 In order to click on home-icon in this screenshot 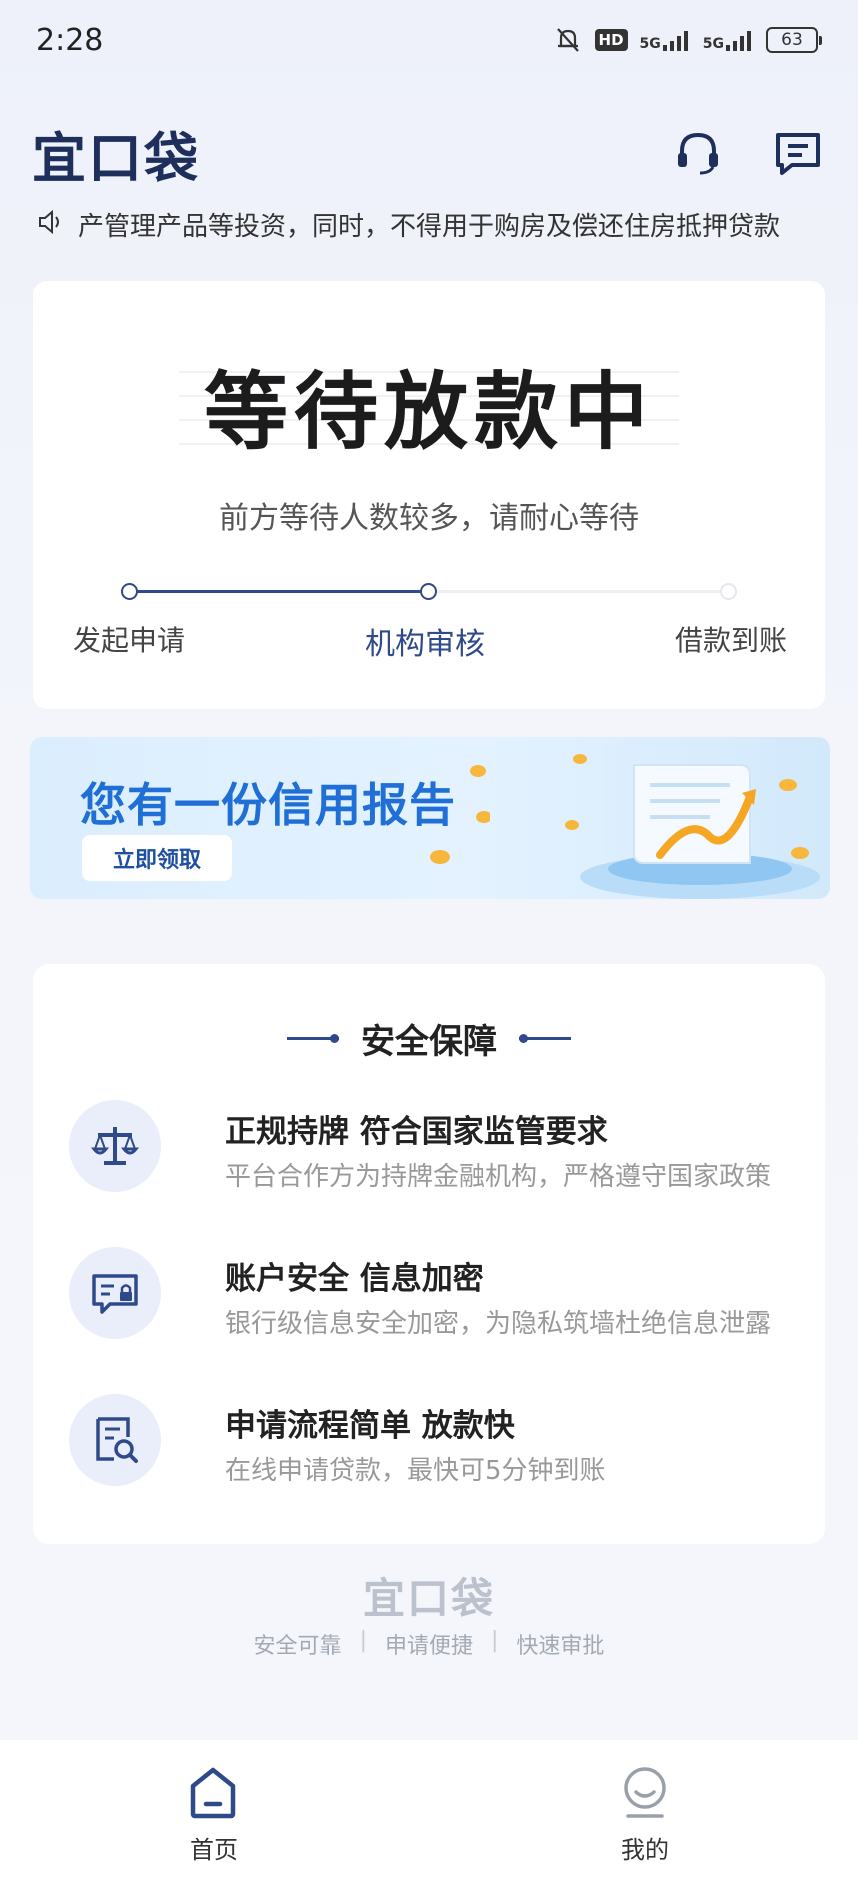, I will do `click(213, 1793)`.